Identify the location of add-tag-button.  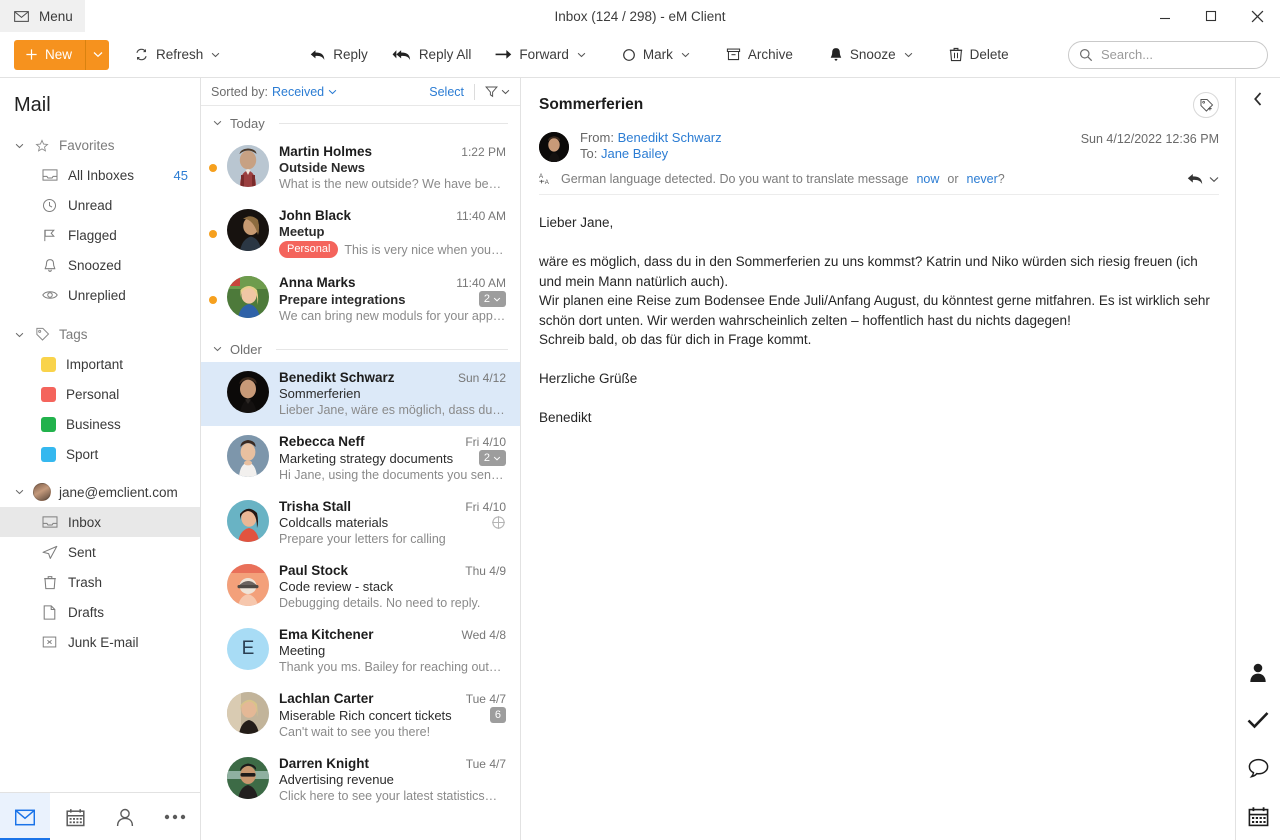
(1206, 105).